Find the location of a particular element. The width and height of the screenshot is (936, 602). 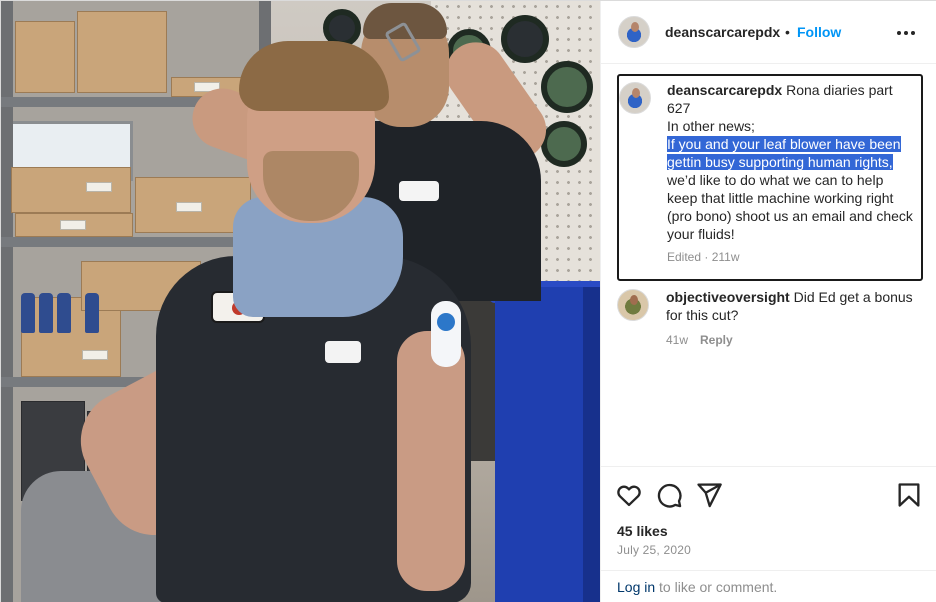

comment-icon is located at coordinates (669, 495).